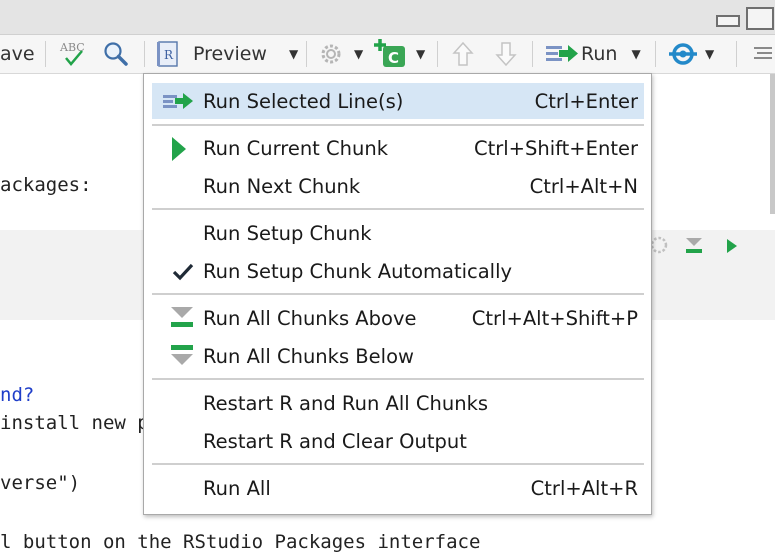 The image size is (775, 556). Describe the element at coordinates (584, 488) in the screenshot. I see `menu-item-shortcut: Ctrl+Alt+R` at that location.